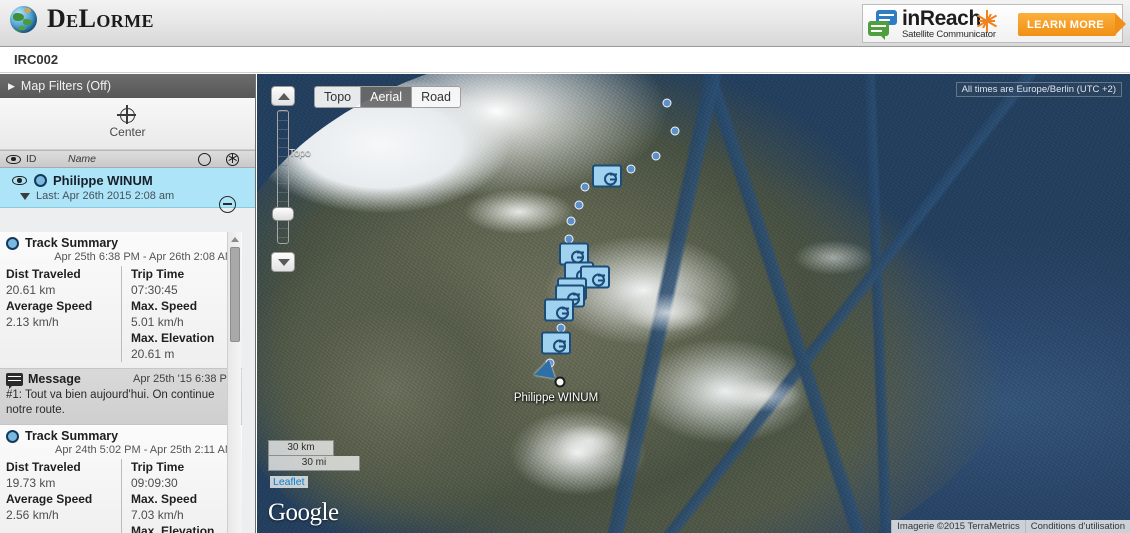 Image resolution: width=1130 pixels, height=533 pixels. I want to click on zoom-slider-track, so click(283, 177).